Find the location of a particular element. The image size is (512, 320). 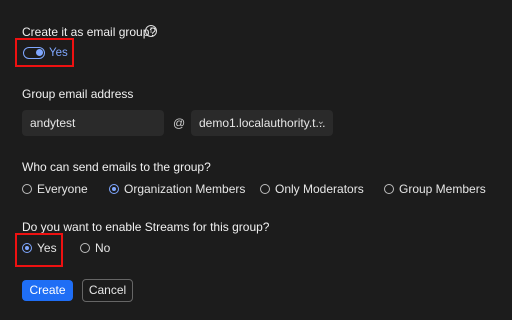

chevron-down-icon: ⌄ is located at coordinates (320, 121).